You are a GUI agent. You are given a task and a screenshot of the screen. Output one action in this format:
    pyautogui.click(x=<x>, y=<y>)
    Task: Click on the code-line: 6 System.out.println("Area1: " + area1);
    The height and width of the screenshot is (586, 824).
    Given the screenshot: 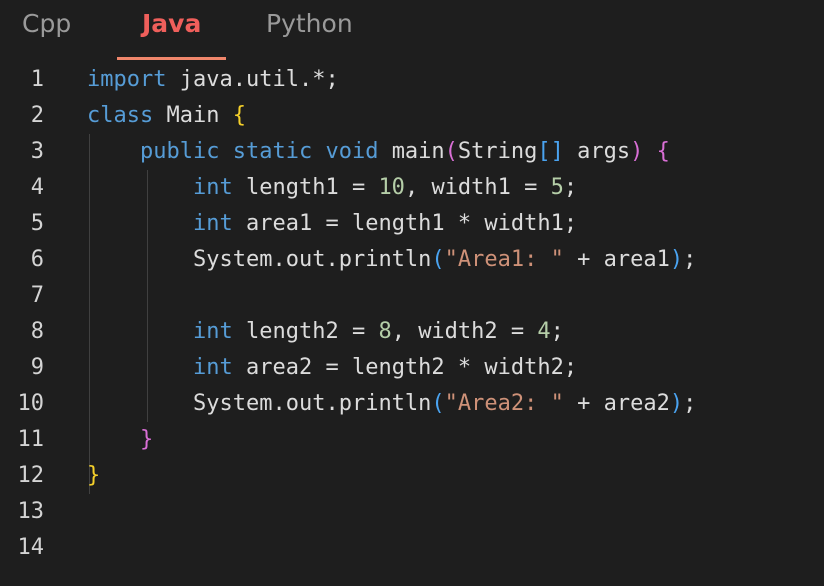 What is the action you would take?
    pyautogui.click(x=412, y=260)
    